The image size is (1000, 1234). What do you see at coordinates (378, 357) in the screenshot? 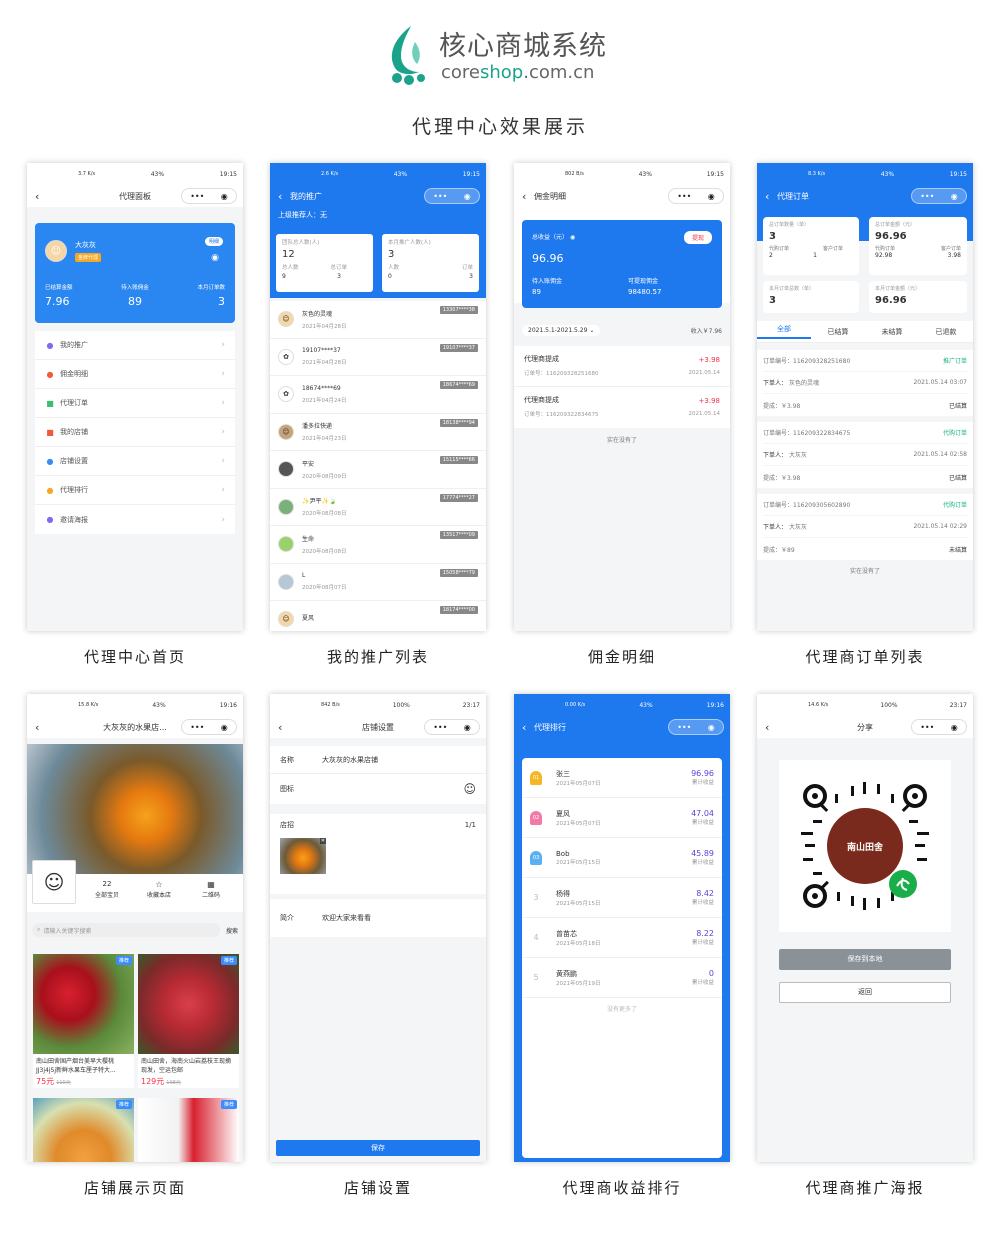
I see `list-item: ✿ 19107****37 2021年04月28日 19107****37` at bounding box center [378, 357].